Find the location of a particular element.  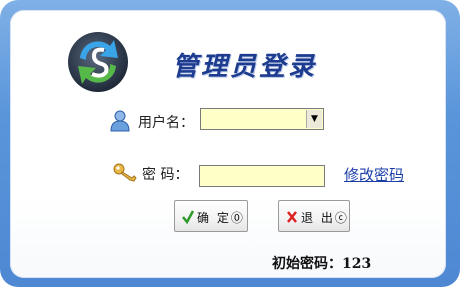

password-label: 密 码： is located at coordinates (165, 175).